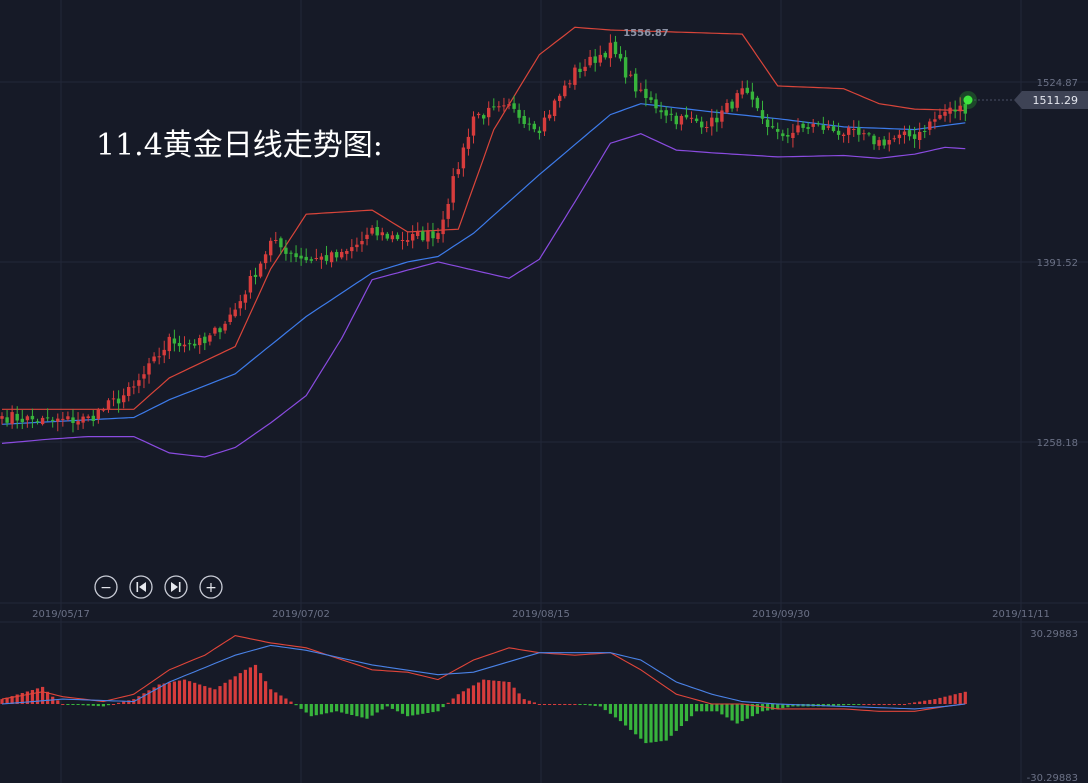 Image resolution: width=1088 pixels, height=783 pixels. Describe the element at coordinates (646, 33) in the screenshot. I see `peak-price-label: 1556.87` at that location.